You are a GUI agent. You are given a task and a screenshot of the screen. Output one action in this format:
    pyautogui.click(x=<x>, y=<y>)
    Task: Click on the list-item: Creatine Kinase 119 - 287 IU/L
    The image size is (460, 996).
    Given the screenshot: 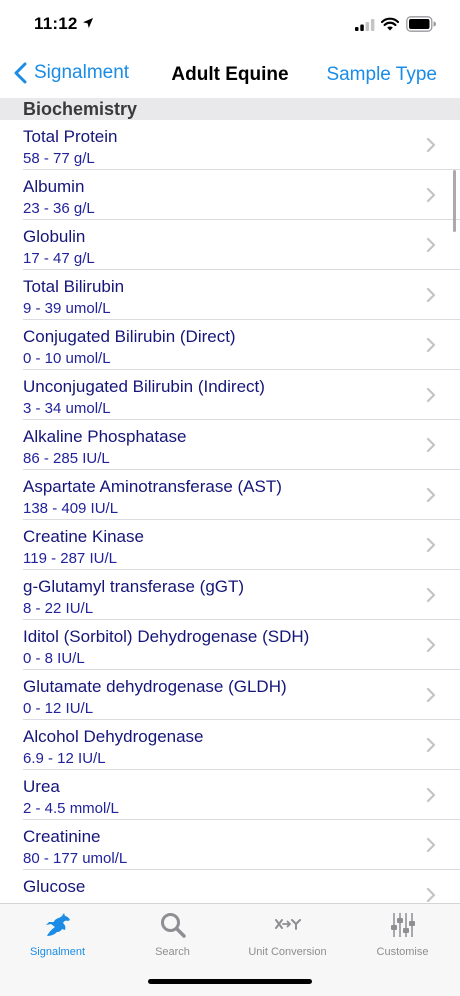 What is the action you would take?
    pyautogui.click(x=230, y=545)
    